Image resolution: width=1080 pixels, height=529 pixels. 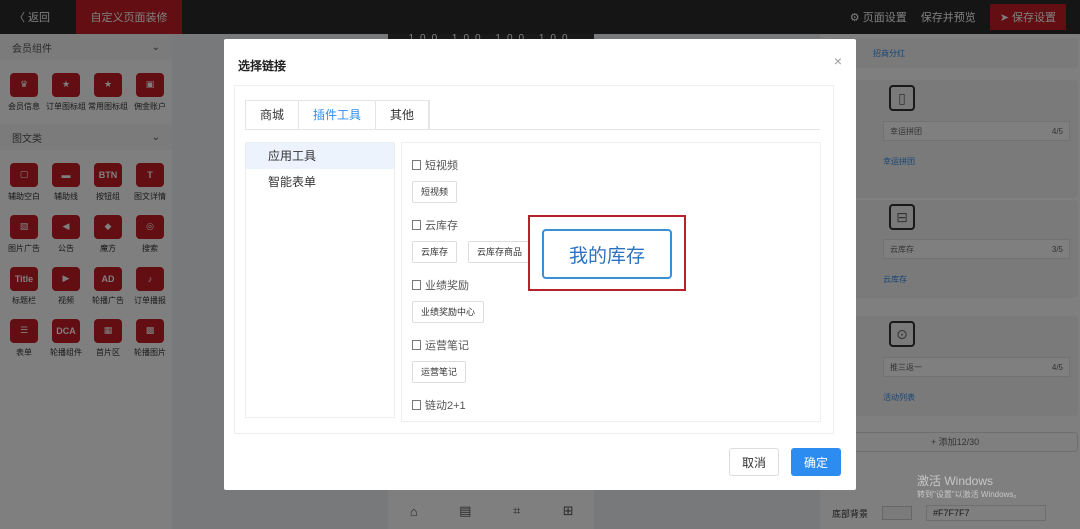 What do you see at coordinates (448, 312) in the screenshot?
I see `link-reward-center: 业绩奖励中心` at bounding box center [448, 312].